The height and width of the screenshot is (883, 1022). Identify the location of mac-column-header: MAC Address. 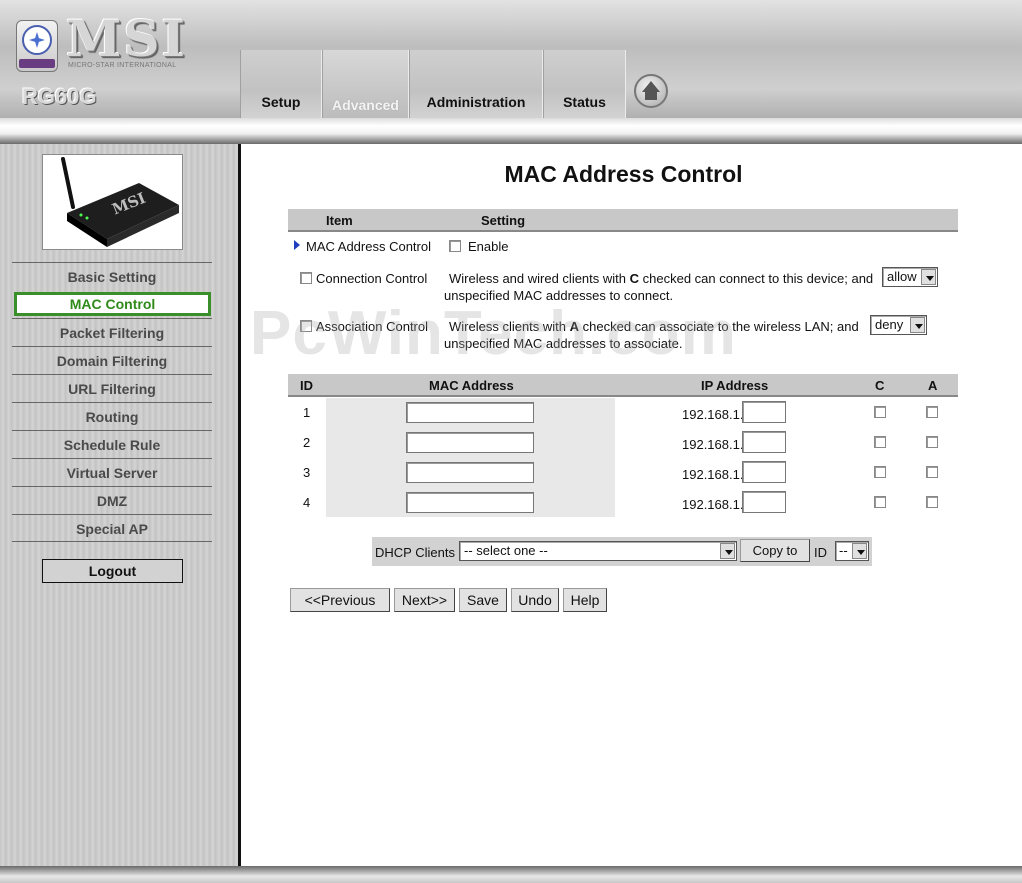
(471, 385).